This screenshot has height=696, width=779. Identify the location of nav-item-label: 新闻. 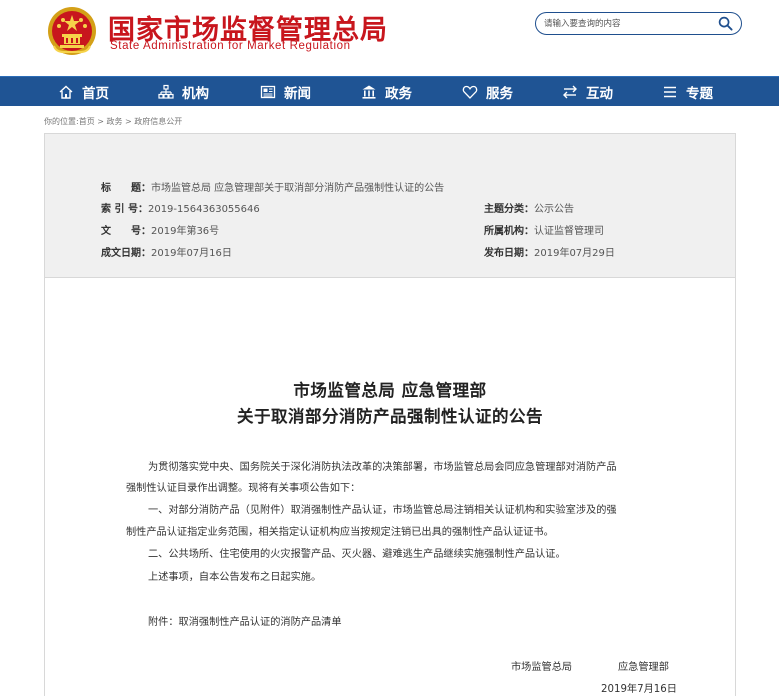
(297, 94).